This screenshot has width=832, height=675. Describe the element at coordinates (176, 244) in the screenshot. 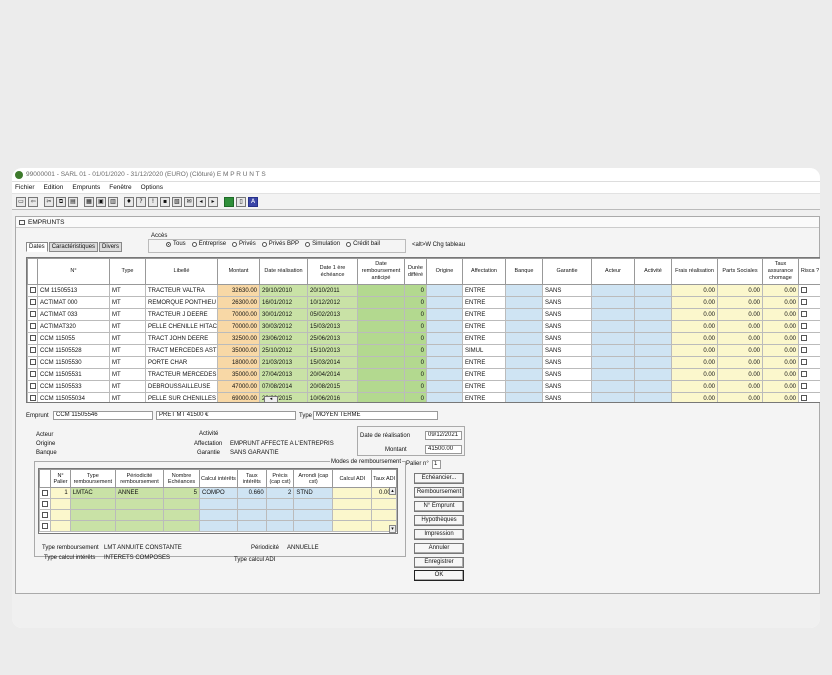

I see `radio-tous: Tous` at that location.